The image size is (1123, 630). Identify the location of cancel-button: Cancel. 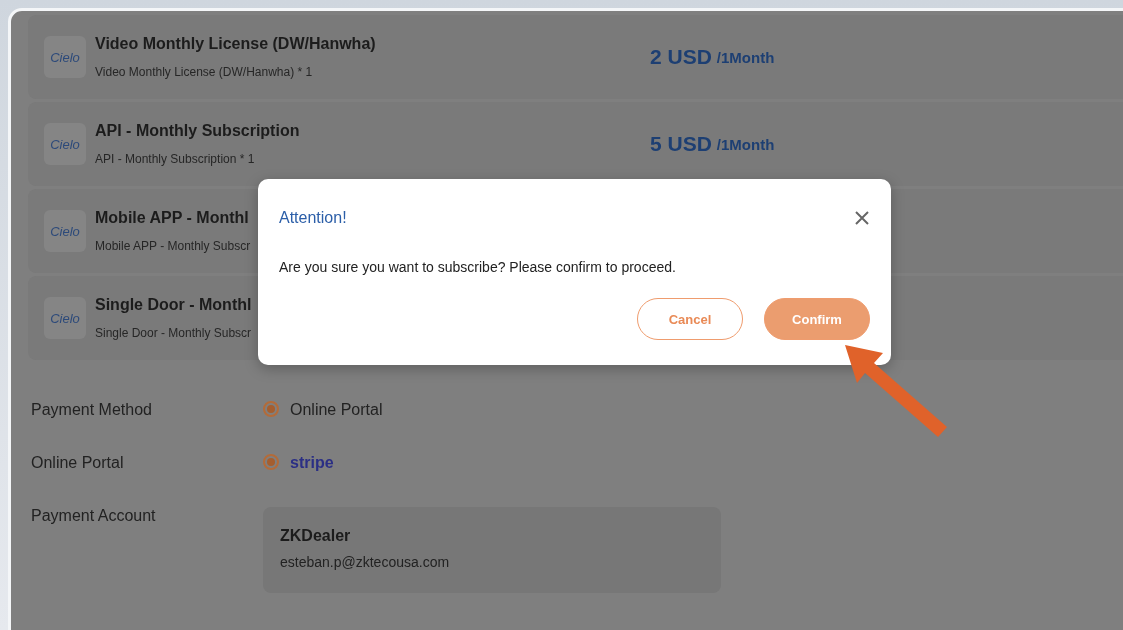
(690, 319).